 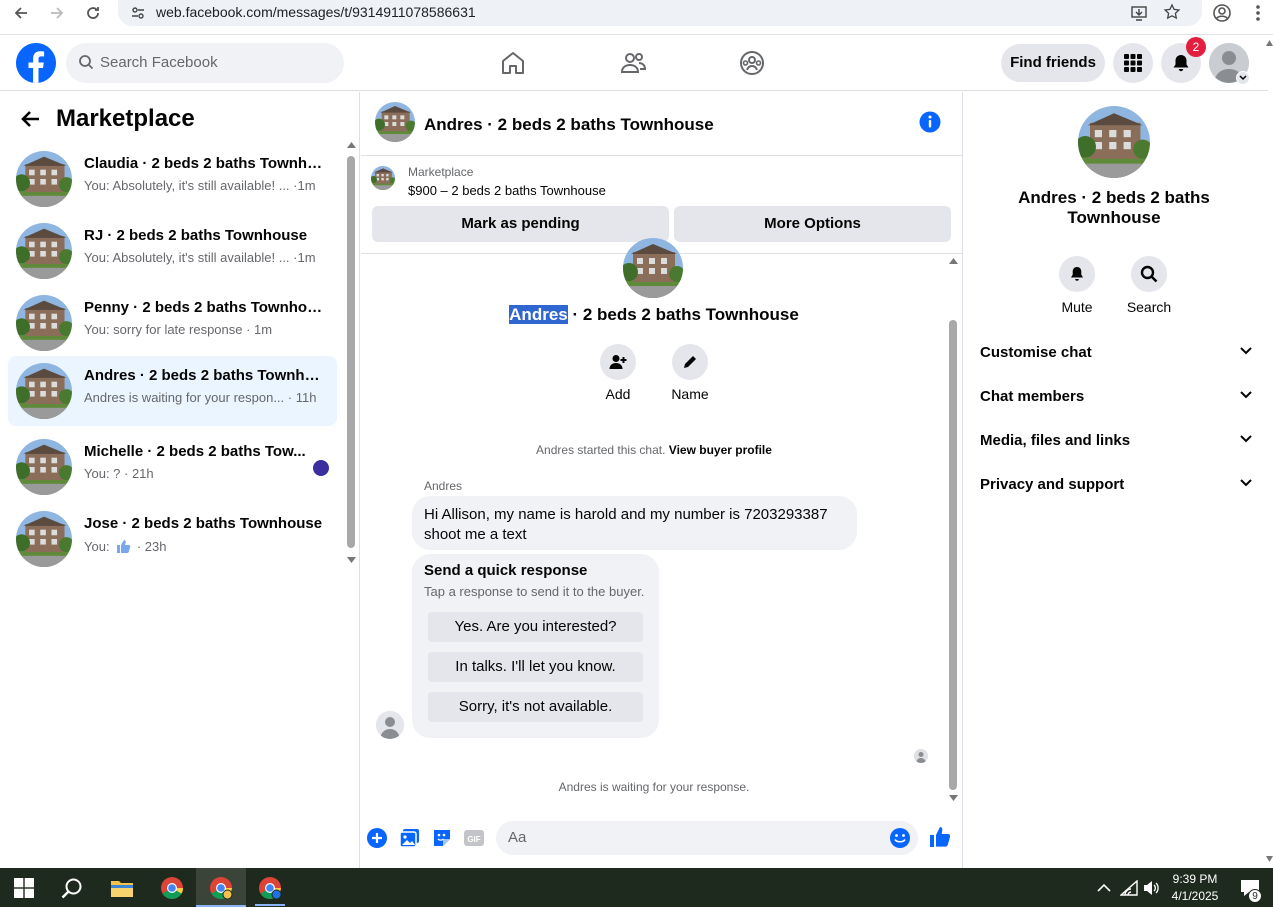 I want to click on page-scroll-up-icon, so click(x=1269, y=43).